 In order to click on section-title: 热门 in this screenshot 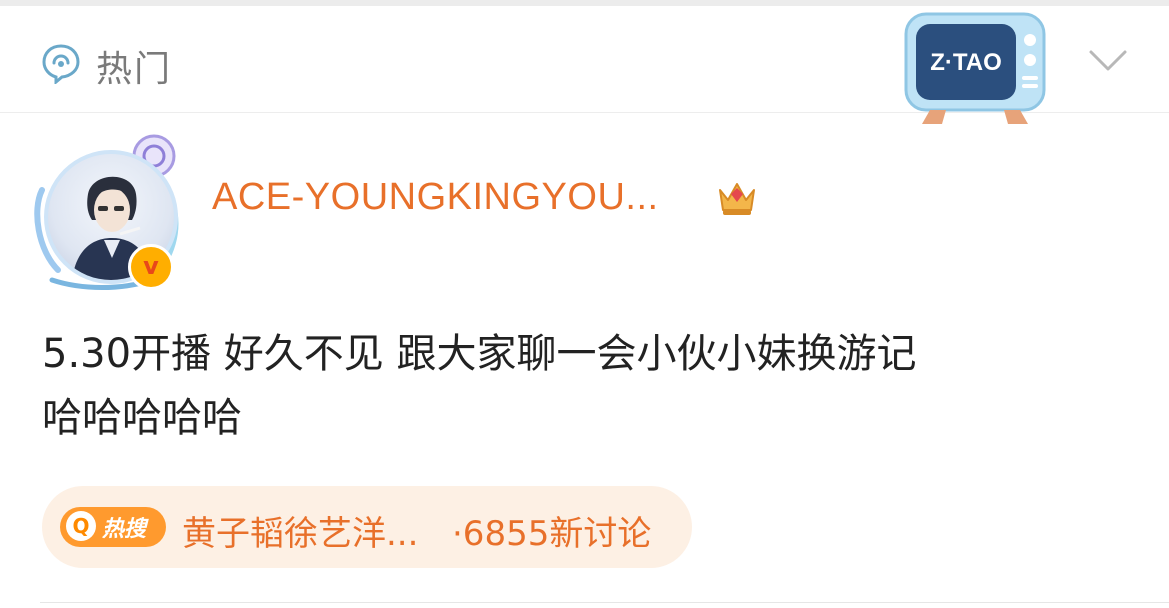, I will do `click(134, 66)`.